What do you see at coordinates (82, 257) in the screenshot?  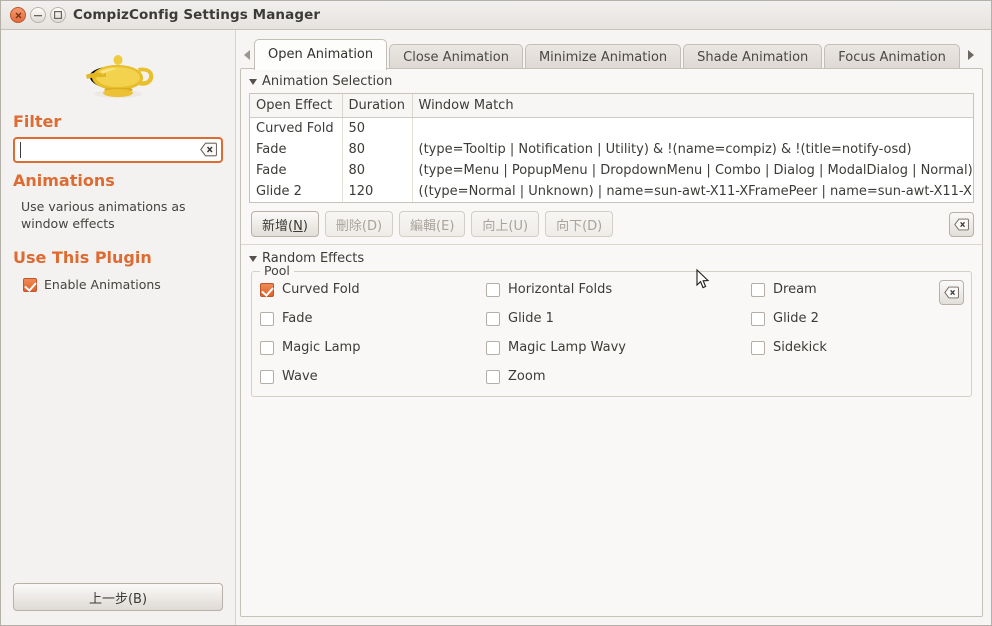 I see `use-plugin-heading: Use This Plugin` at bounding box center [82, 257].